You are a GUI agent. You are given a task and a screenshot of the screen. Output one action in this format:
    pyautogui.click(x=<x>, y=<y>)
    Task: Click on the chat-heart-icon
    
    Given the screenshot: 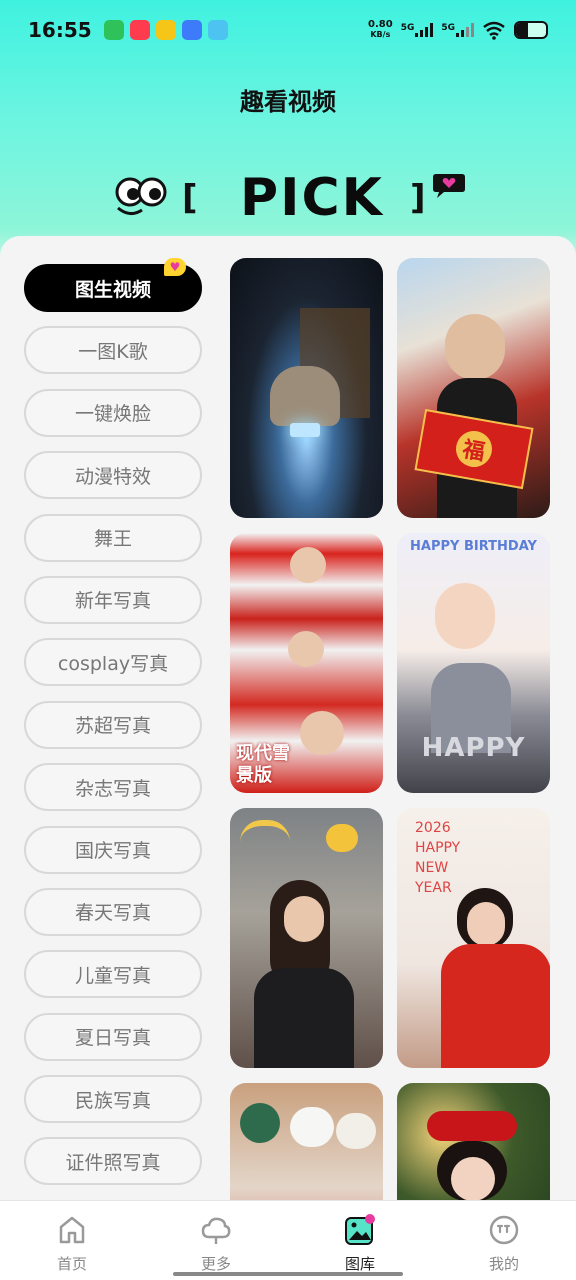 What is the action you would take?
    pyautogui.click(x=449, y=186)
    